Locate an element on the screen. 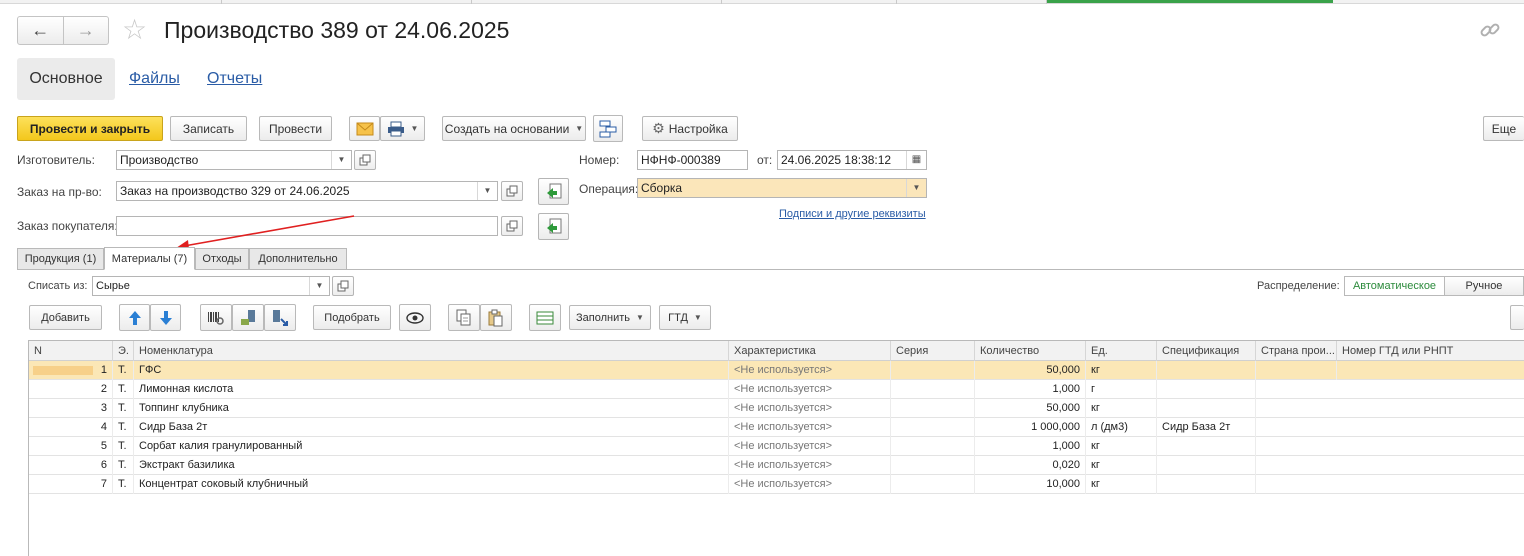 The width and height of the screenshot is (1524, 556). move-up-button is located at coordinates (134, 317).